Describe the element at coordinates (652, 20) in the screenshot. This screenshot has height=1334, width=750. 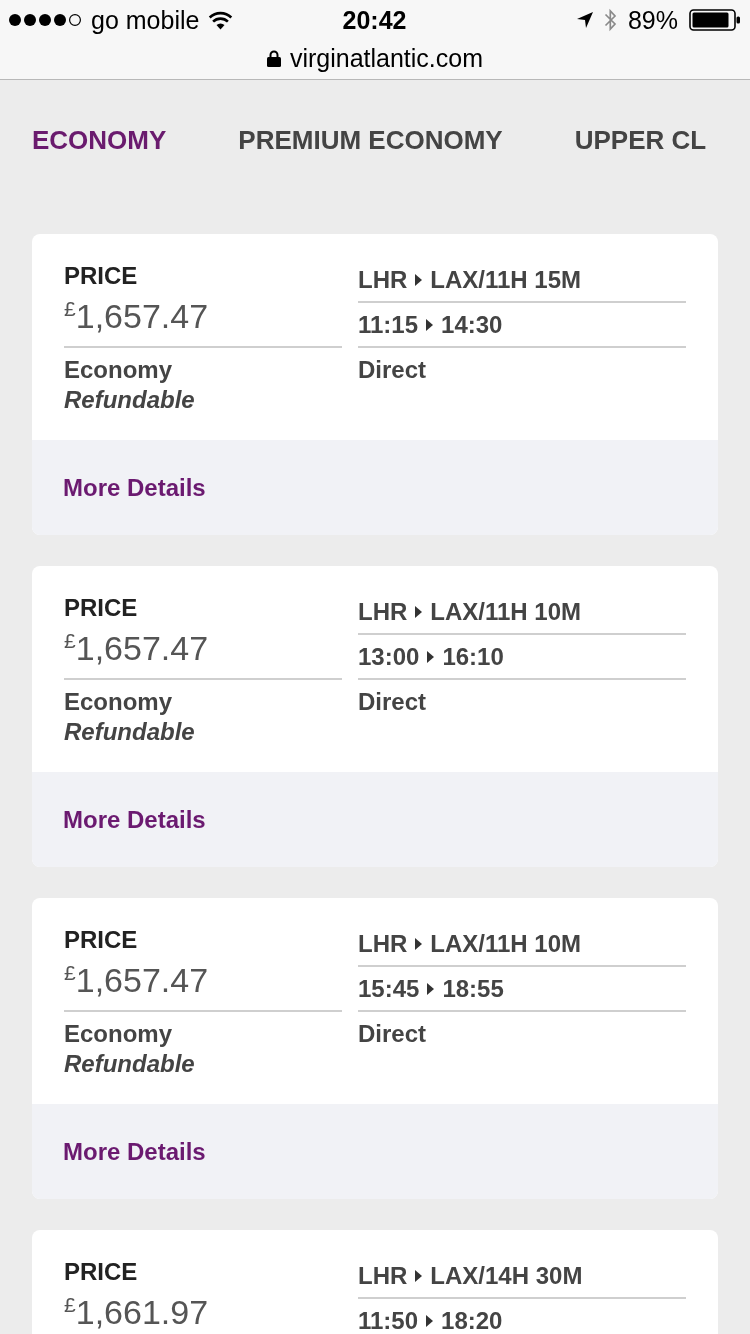
I see `battery-percent: 89%` at that location.